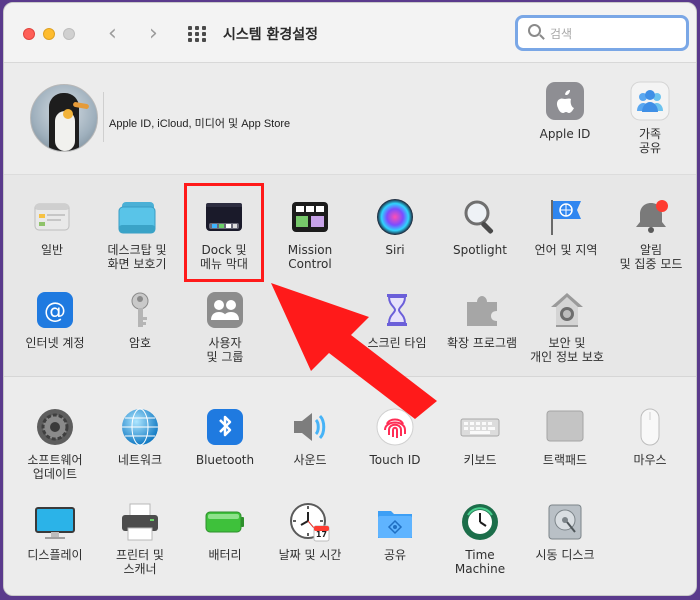 The width and height of the screenshot is (700, 600). What do you see at coordinates (565, 555) in the screenshot?
I see `startup-disk-label: 시동 디스크` at bounding box center [565, 555].